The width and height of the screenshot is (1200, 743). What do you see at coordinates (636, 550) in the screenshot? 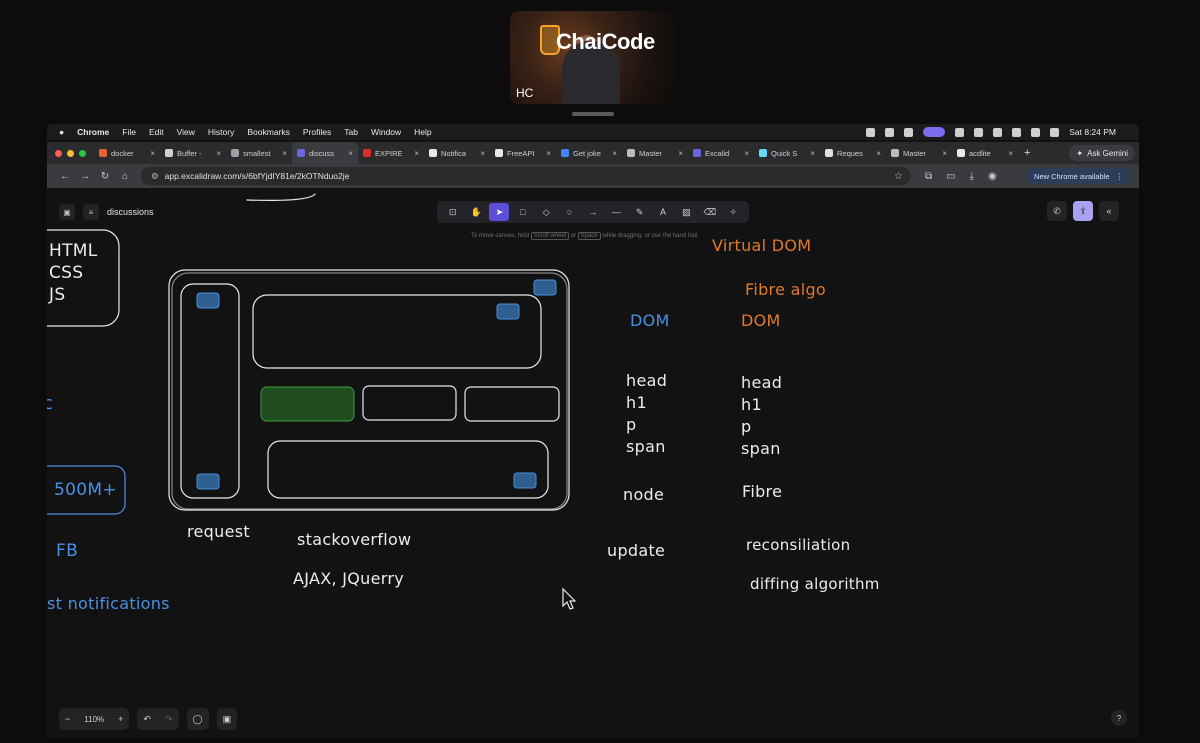
I see `label-update: update` at bounding box center [636, 550].